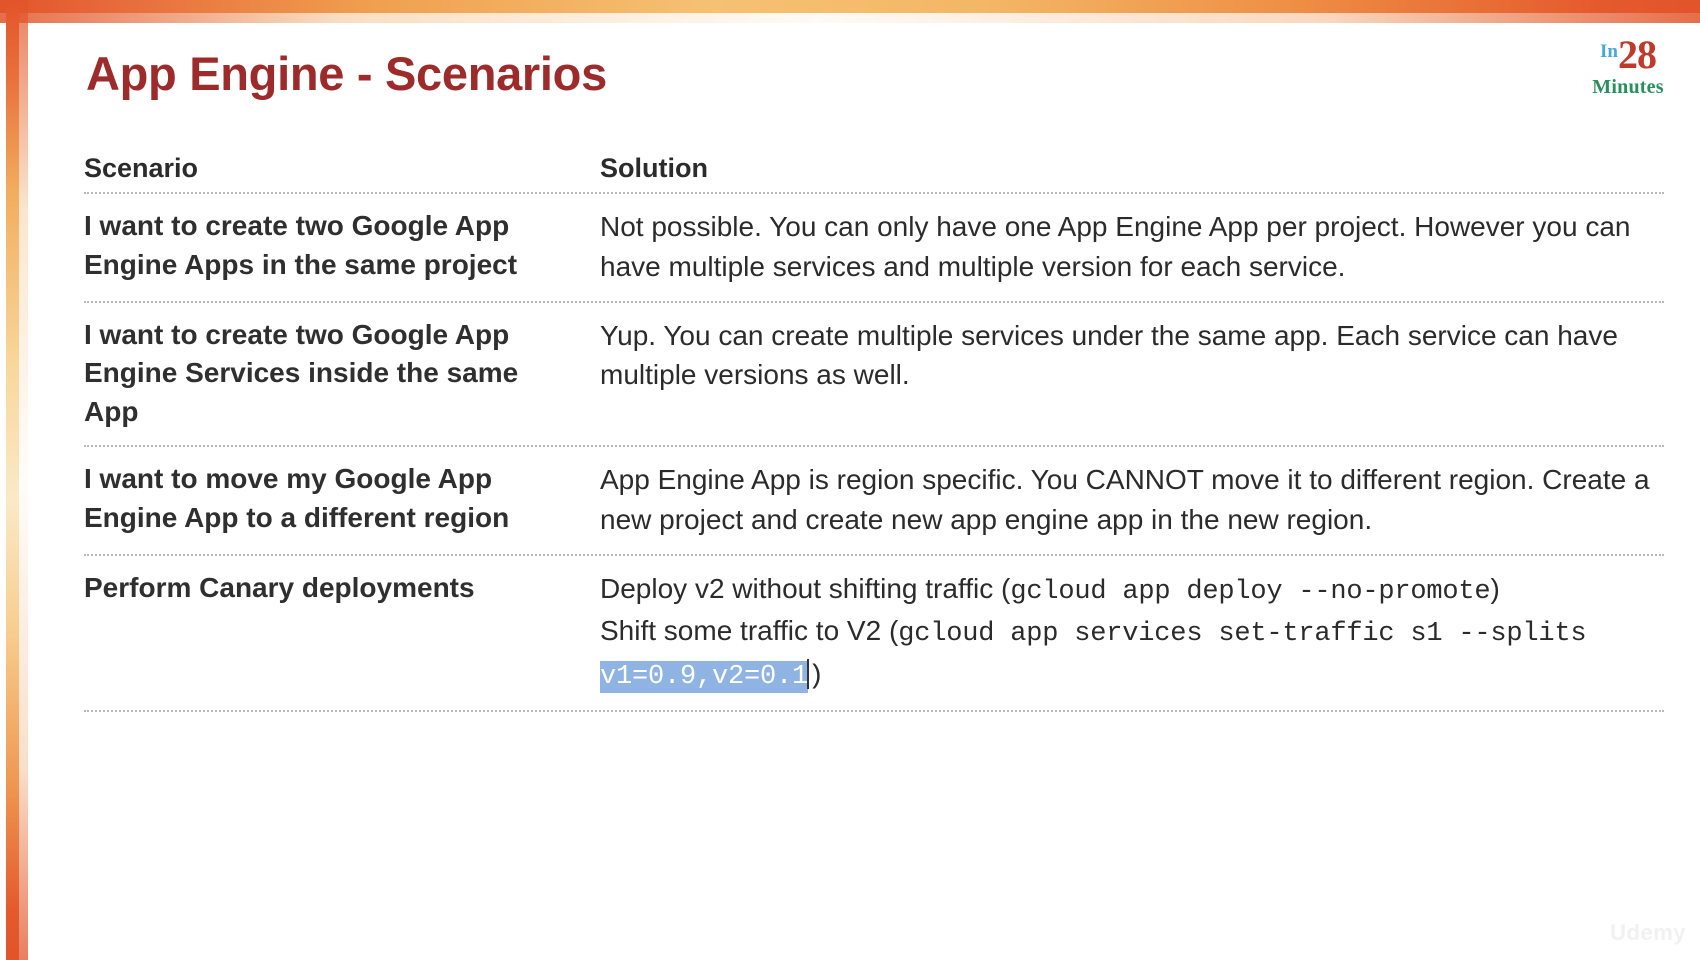 The width and height of the screenshot is (1700, 960). I want to click on in28minutes-logo: In28 Minutes, so click(1628, 66).